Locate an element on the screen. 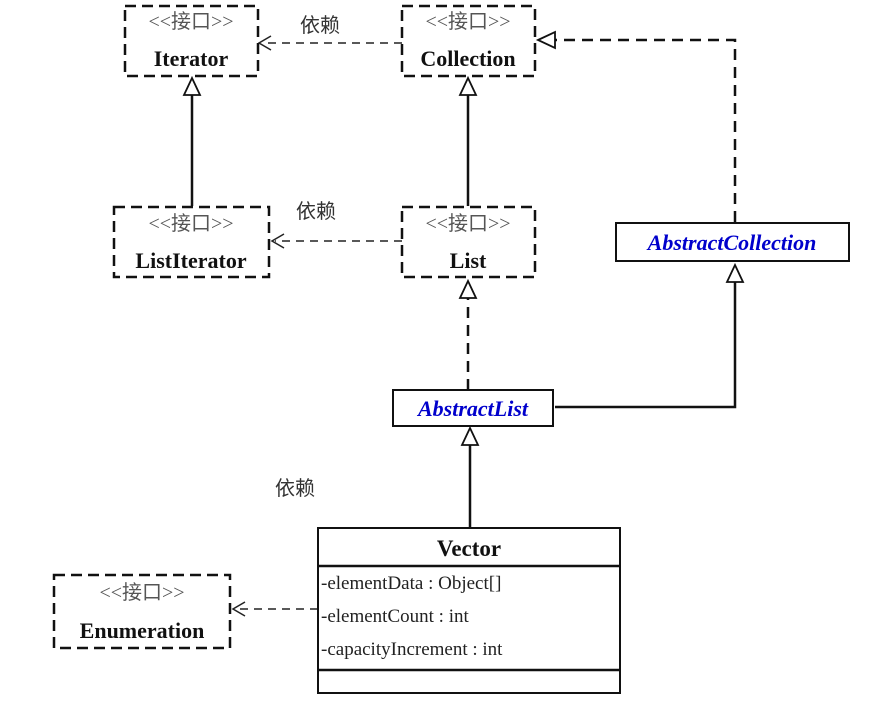 This screenshot has height=710, width=872. interface-name: Enumeration is located at coordinates (142, 630).